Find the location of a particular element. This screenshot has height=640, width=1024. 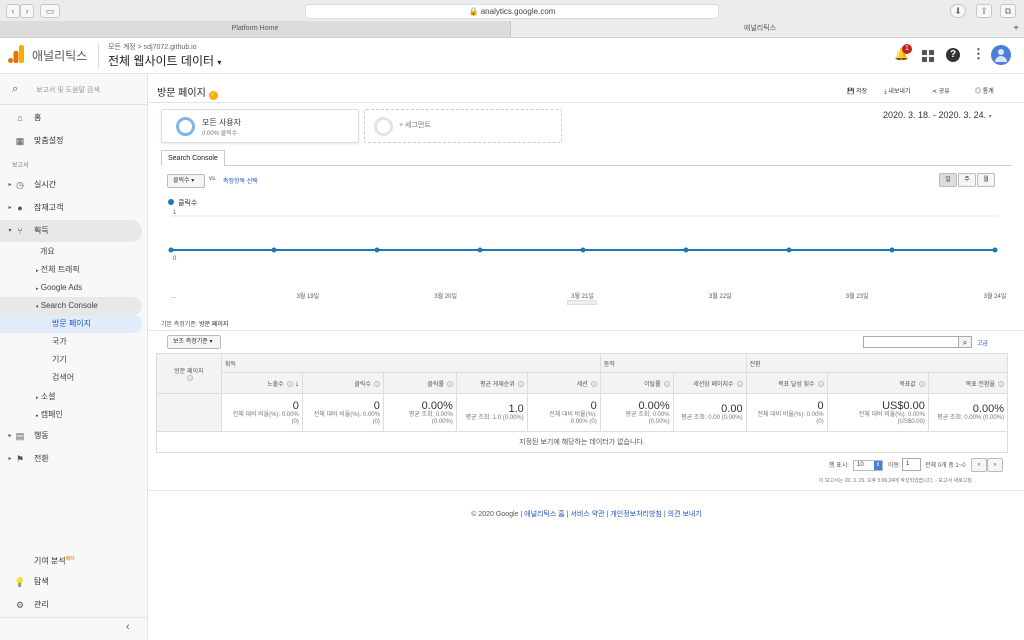

collapse-nav-icon: ‹ is located at coordinates (128, 627).